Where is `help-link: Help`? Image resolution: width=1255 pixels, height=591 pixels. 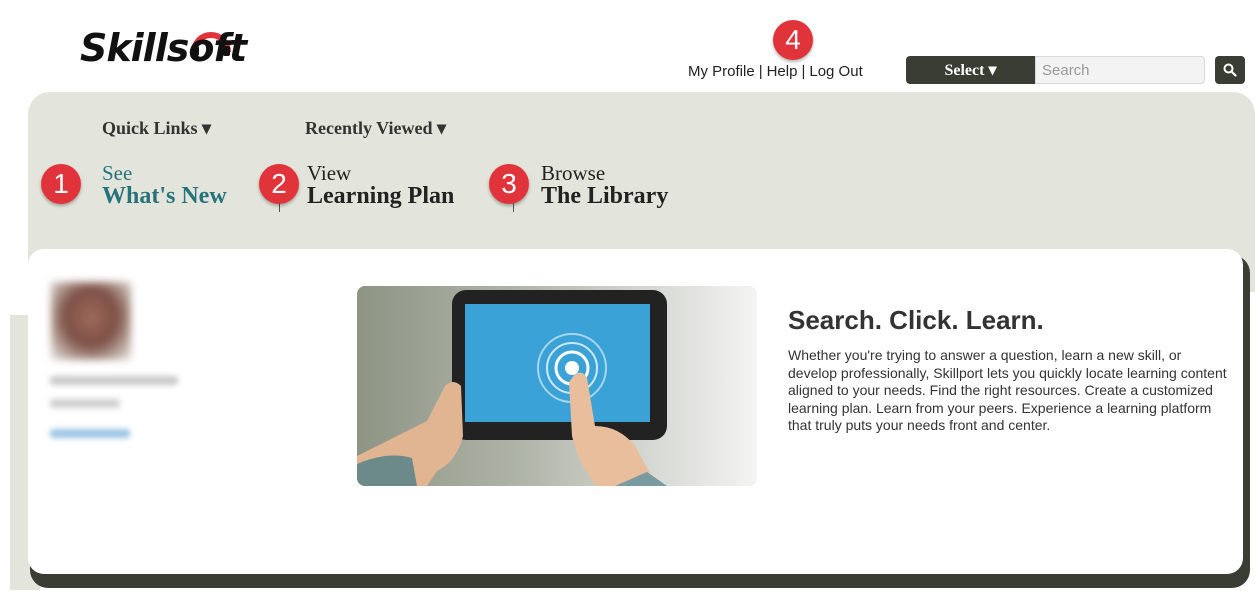
help-link: Help is located at coordinates (782, 71).